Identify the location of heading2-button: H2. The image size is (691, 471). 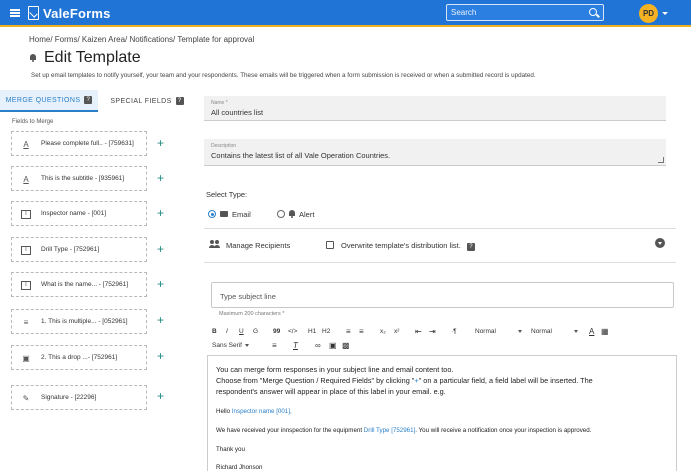
(326, 331).